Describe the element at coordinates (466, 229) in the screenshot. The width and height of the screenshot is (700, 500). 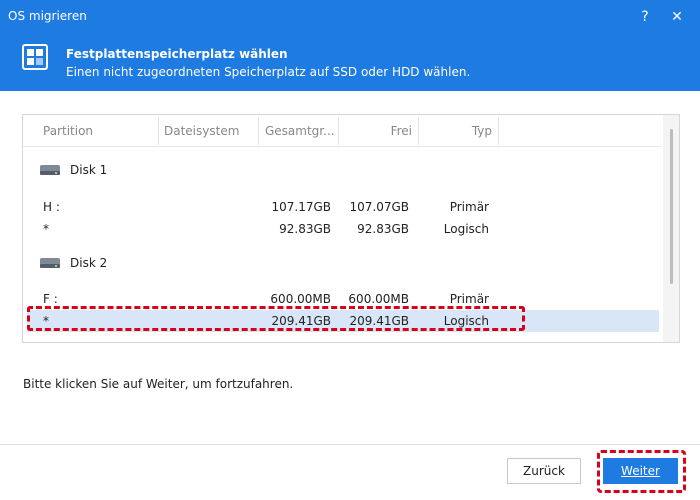
I see `type-cell: Logisch` at that location.